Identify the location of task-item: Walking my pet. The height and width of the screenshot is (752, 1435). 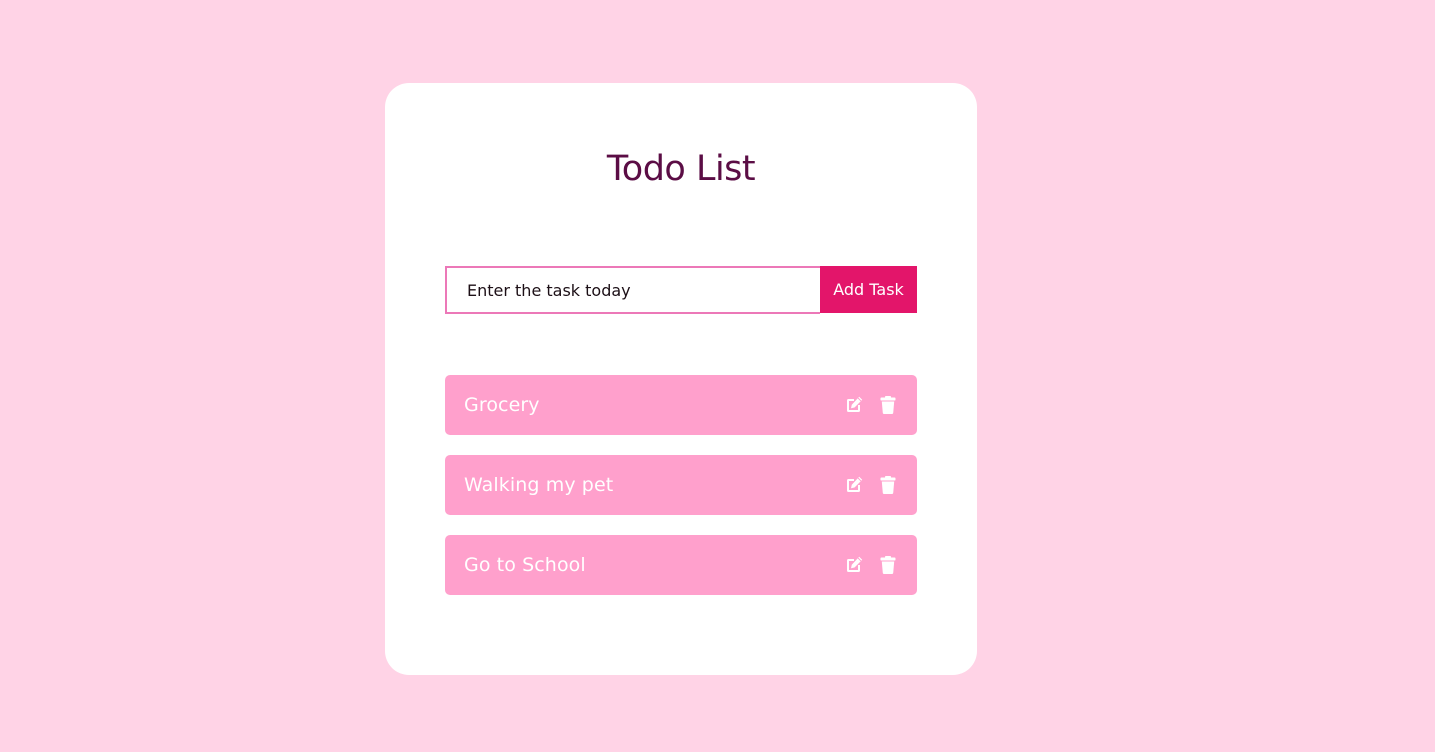
(681, 485).